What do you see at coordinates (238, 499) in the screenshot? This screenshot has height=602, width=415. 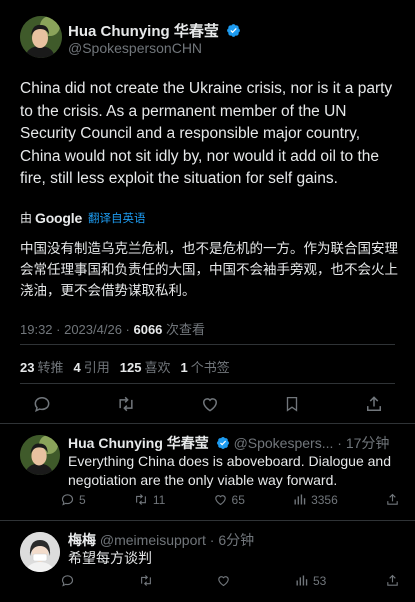 I see `like-count: 65` at bounding box center [238, 499].